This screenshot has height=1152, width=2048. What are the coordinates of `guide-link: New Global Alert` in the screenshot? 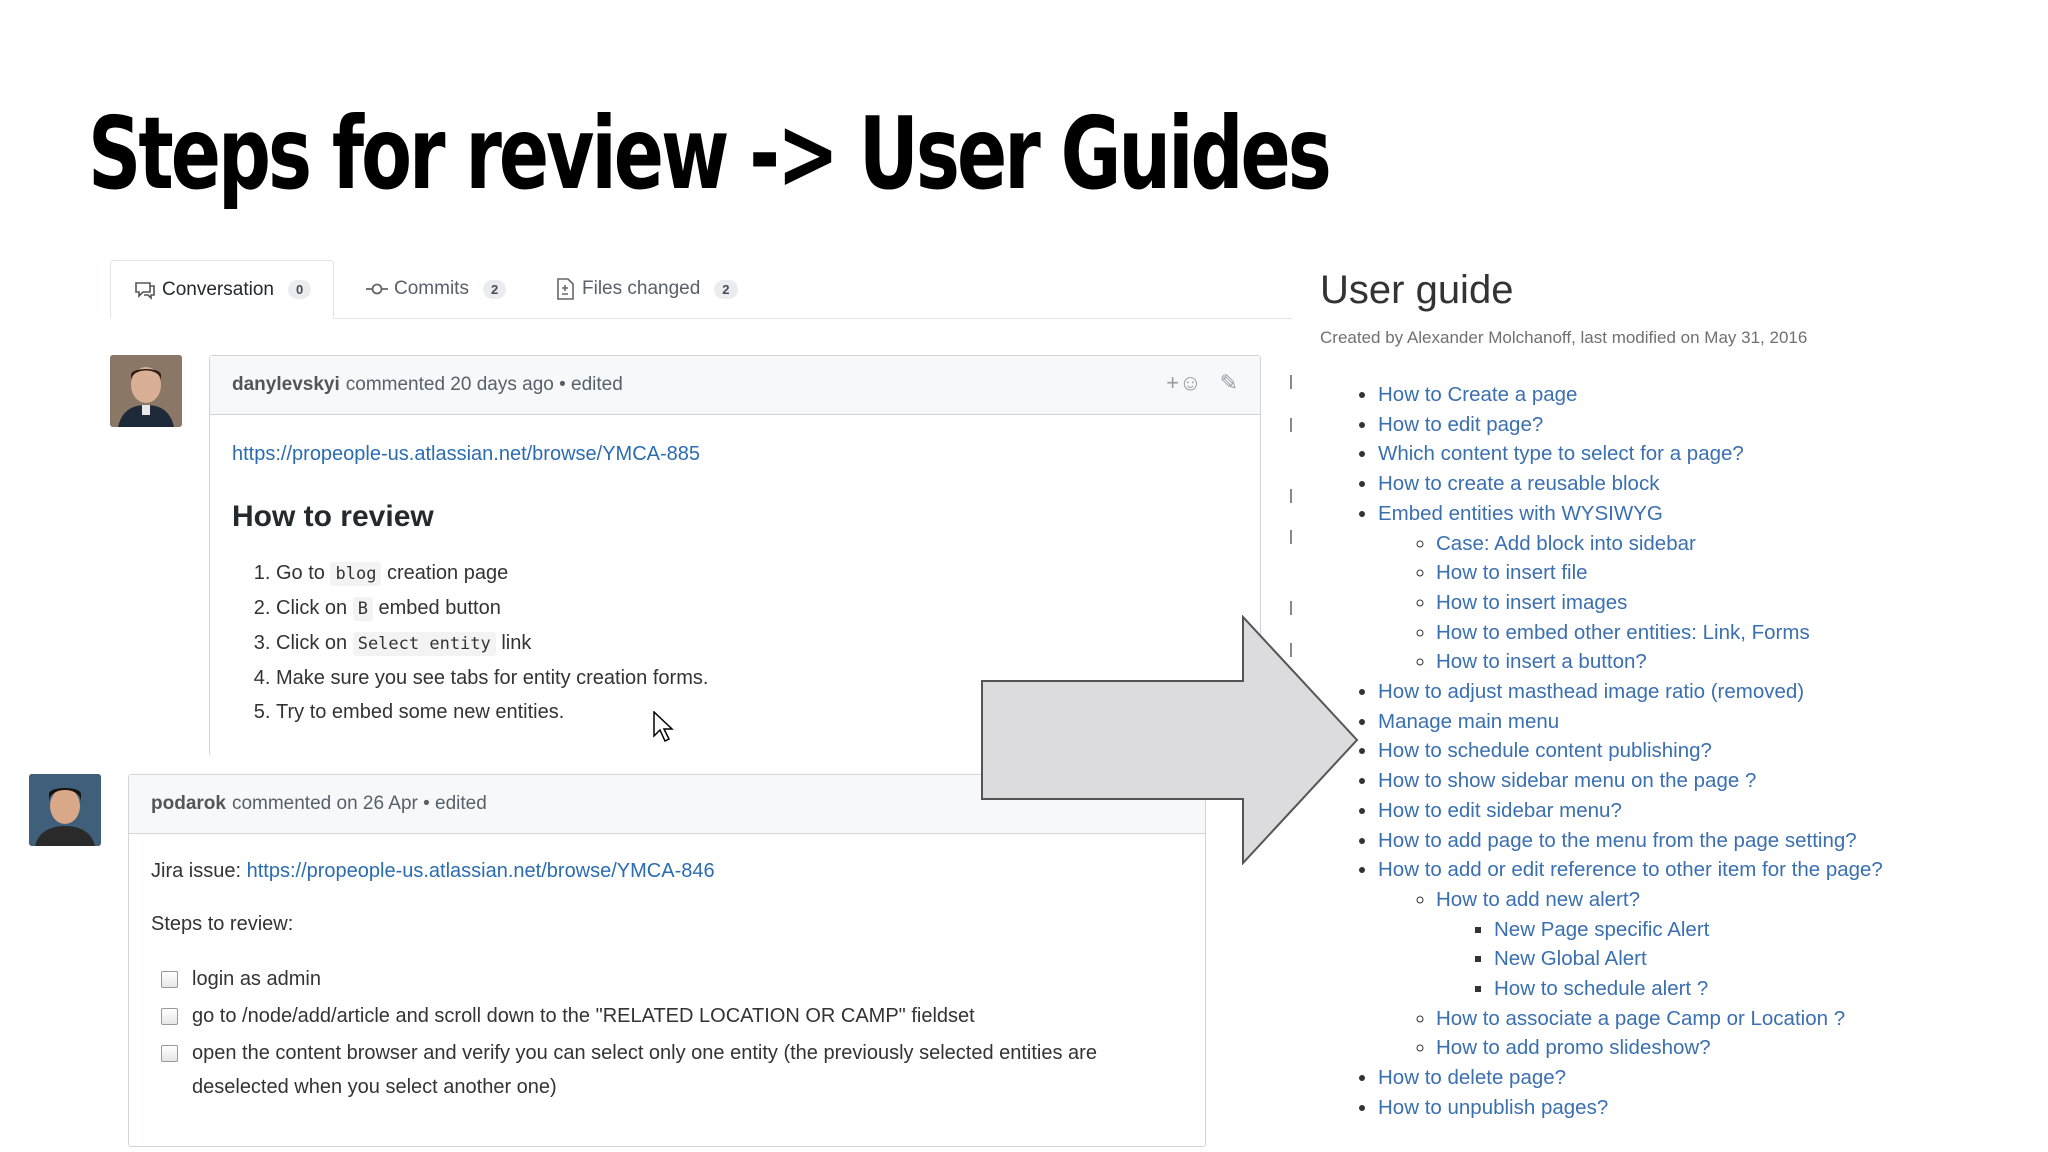 It's located at (1688, 959).